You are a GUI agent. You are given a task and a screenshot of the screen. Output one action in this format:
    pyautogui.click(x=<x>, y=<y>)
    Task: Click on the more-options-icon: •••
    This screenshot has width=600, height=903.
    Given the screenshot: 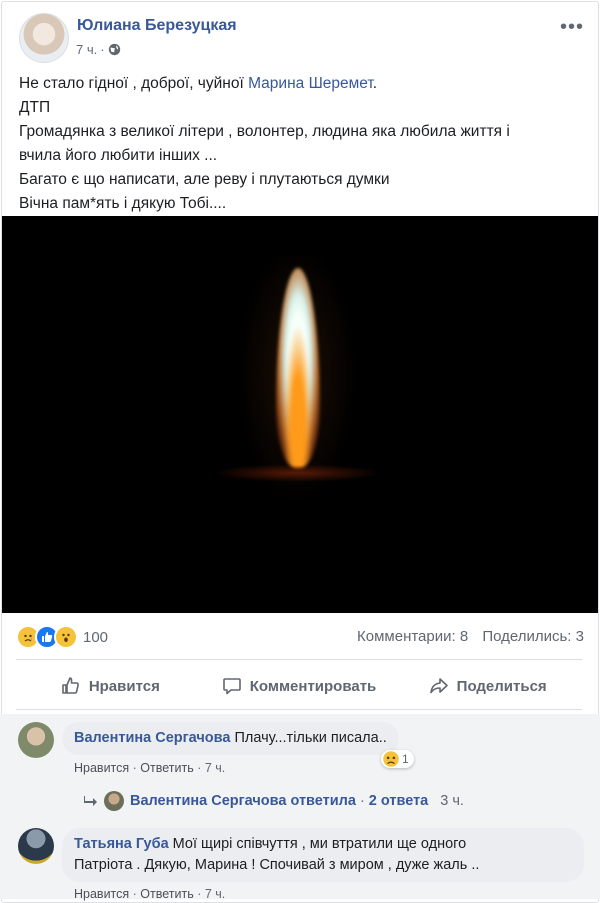 What is the action you would take?
    pyautogui.click(x=572, y=27)
    